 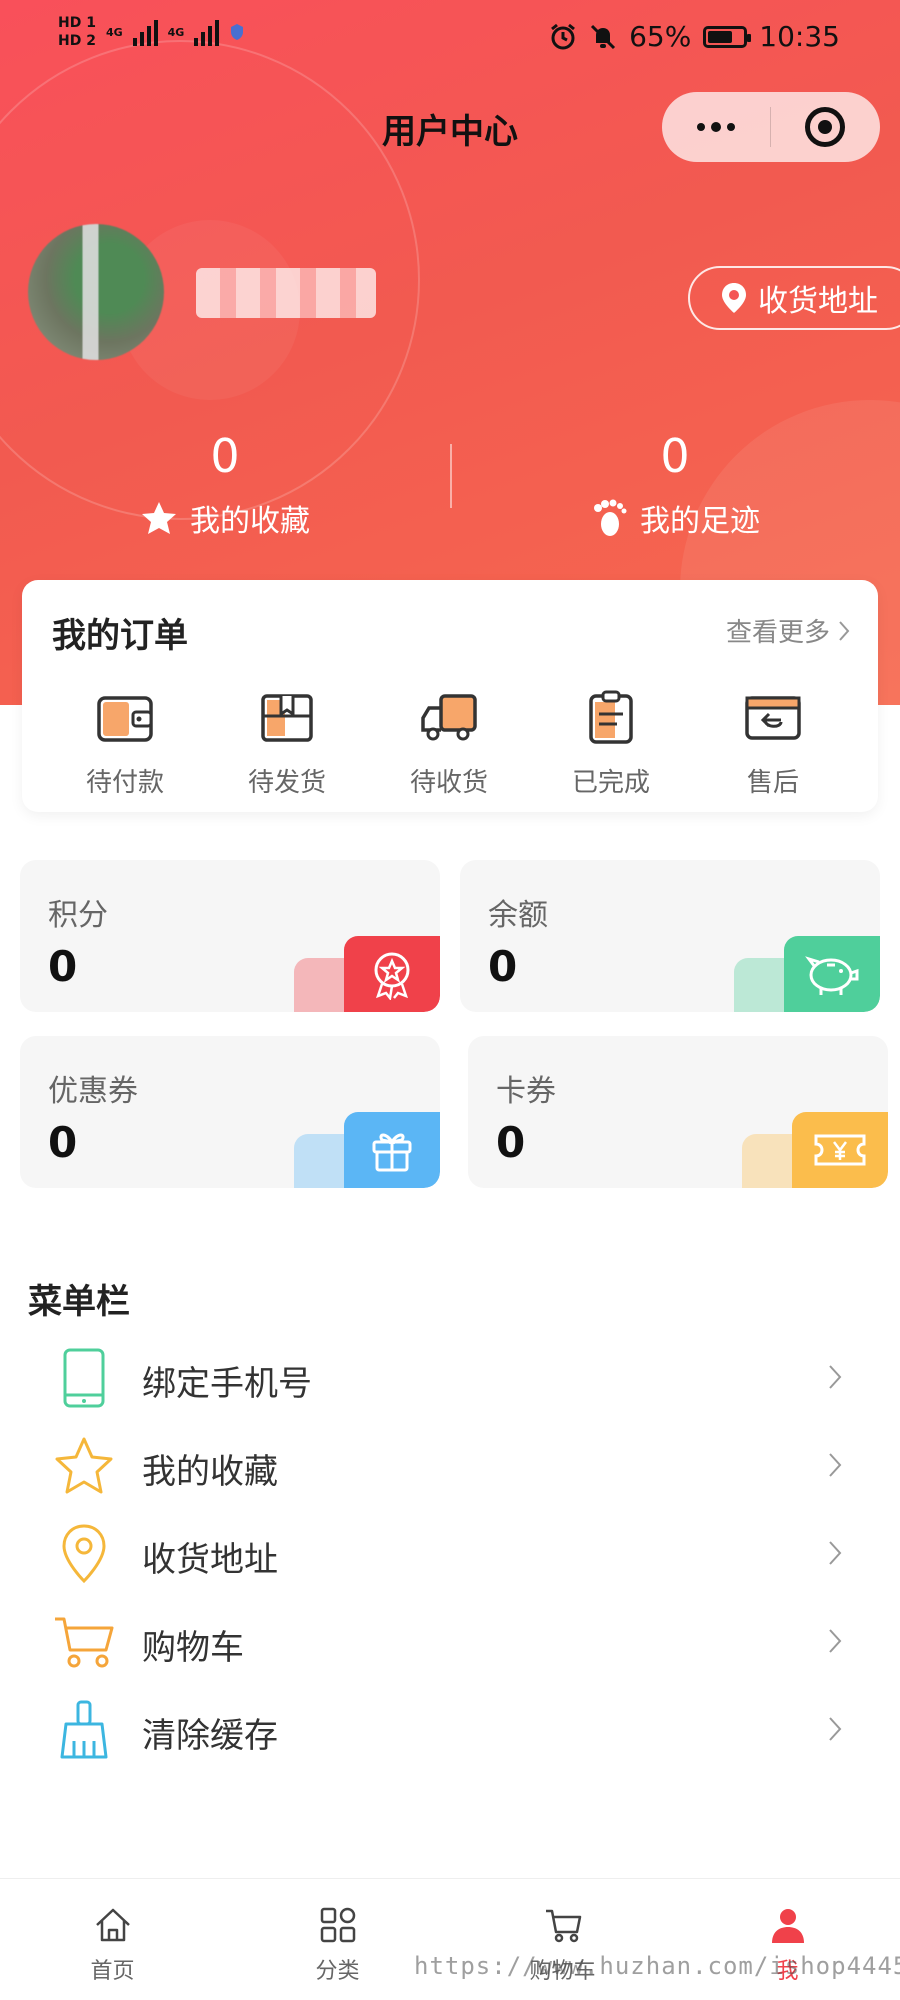 I want to click on balance-label: 余额, so click(x=518, y=915).